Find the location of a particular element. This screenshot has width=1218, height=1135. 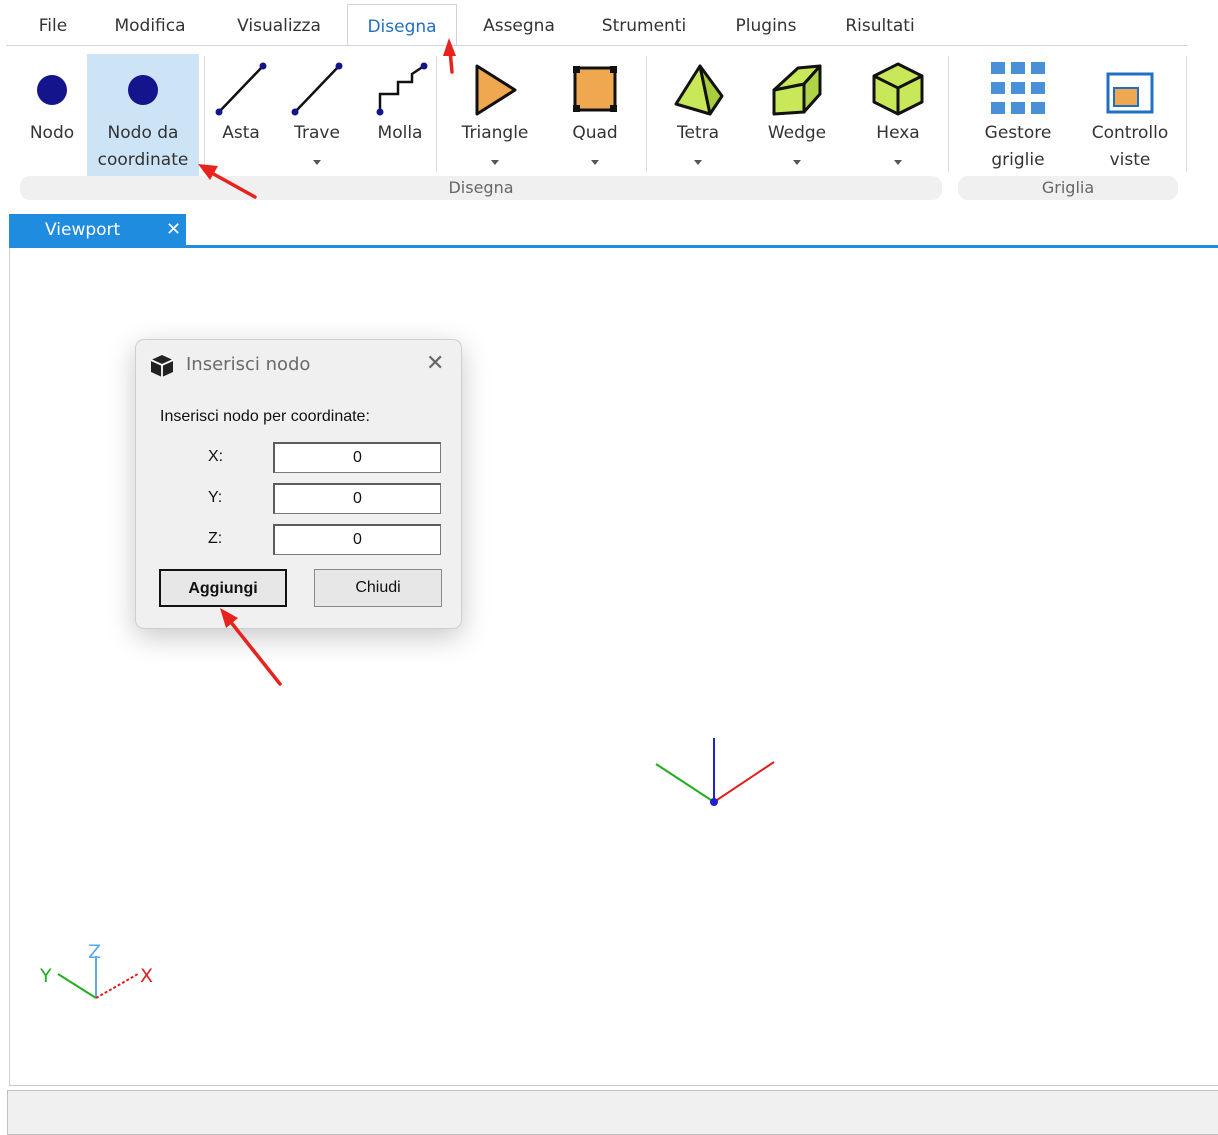

tetra-label: Tetra is located at coordinates (698, 133).